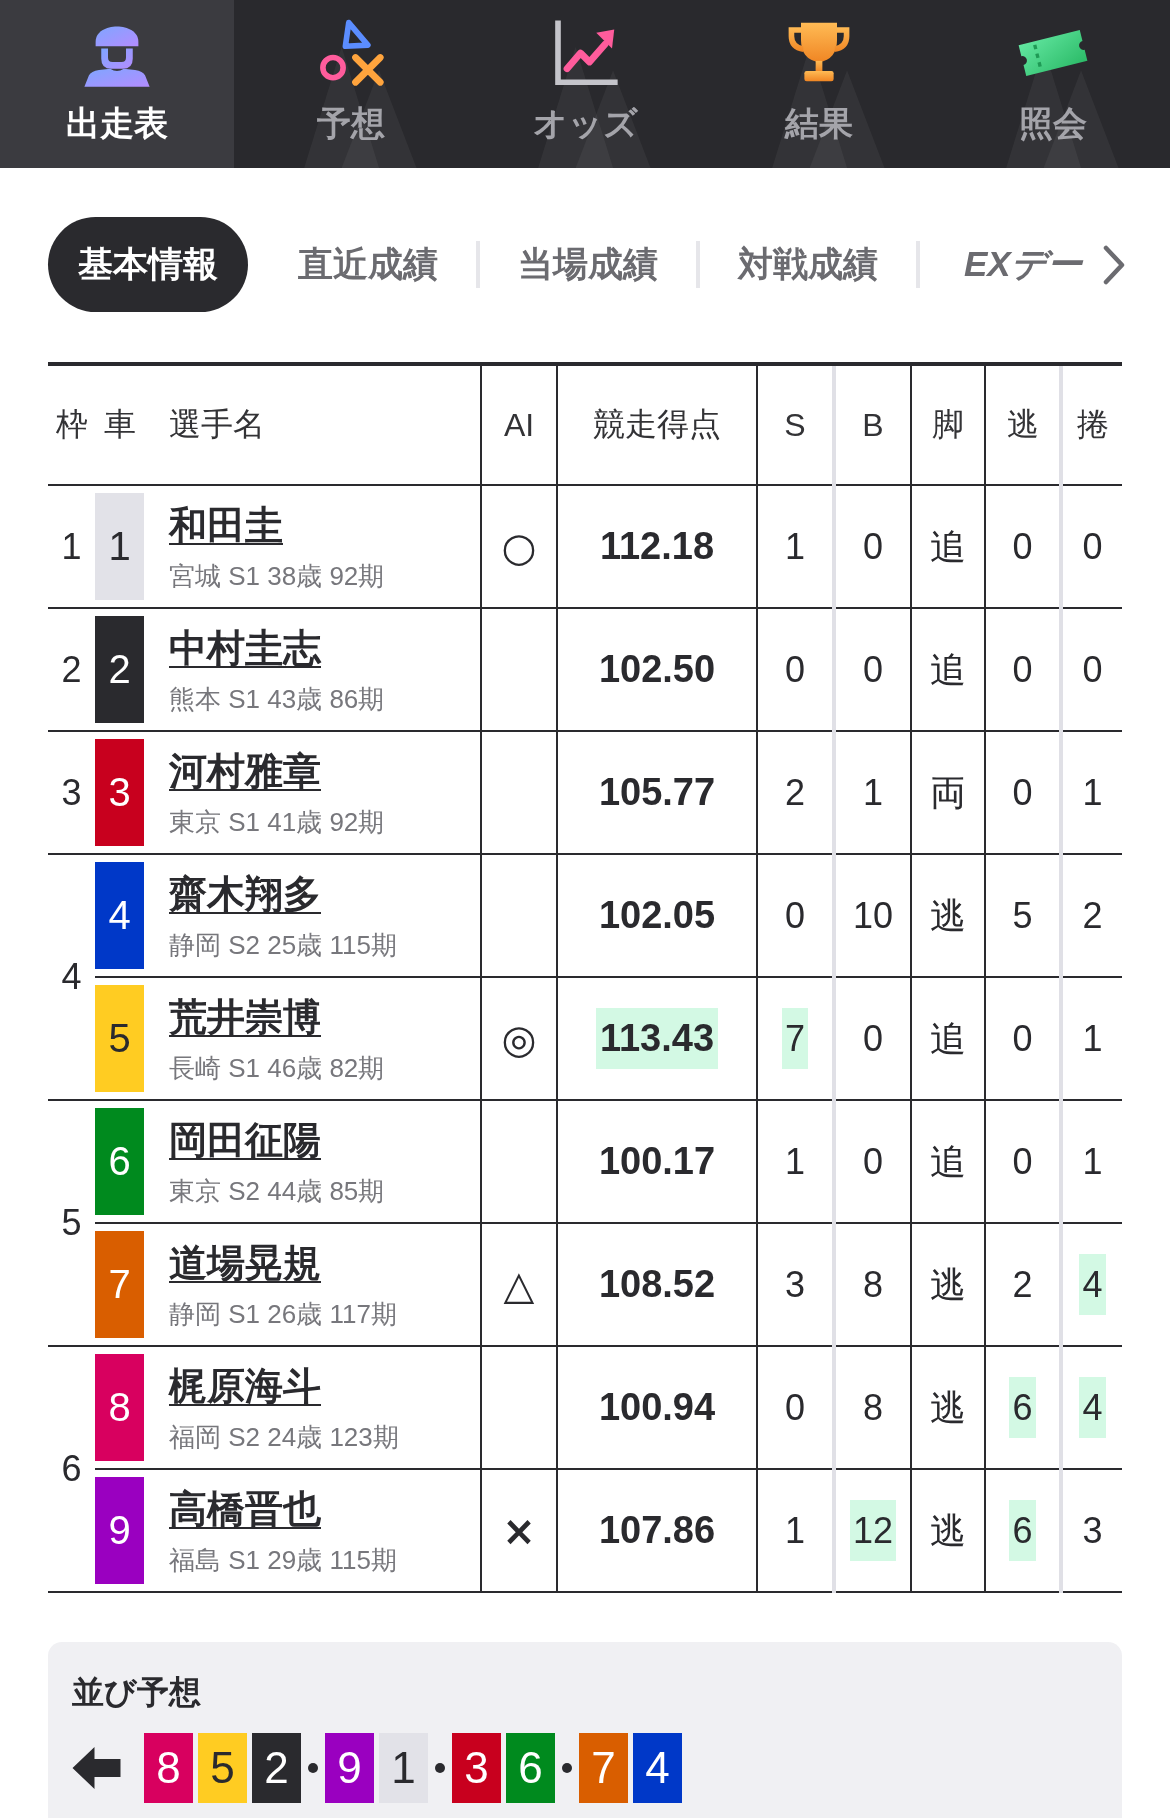 The height and width of the screenshot is (1818, 1170). What do you see at coordinates (283, 1313) in the screenshot?
I see `rider-info: 静岡 S1 26歳 117期` at bounding box center [283, 1313].